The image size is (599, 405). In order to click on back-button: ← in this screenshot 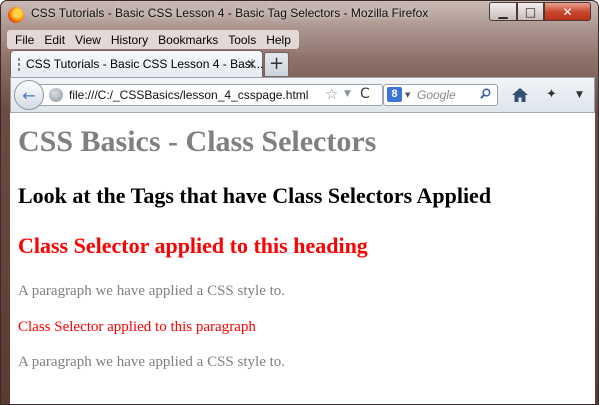, I will do `click(29, 95)`.